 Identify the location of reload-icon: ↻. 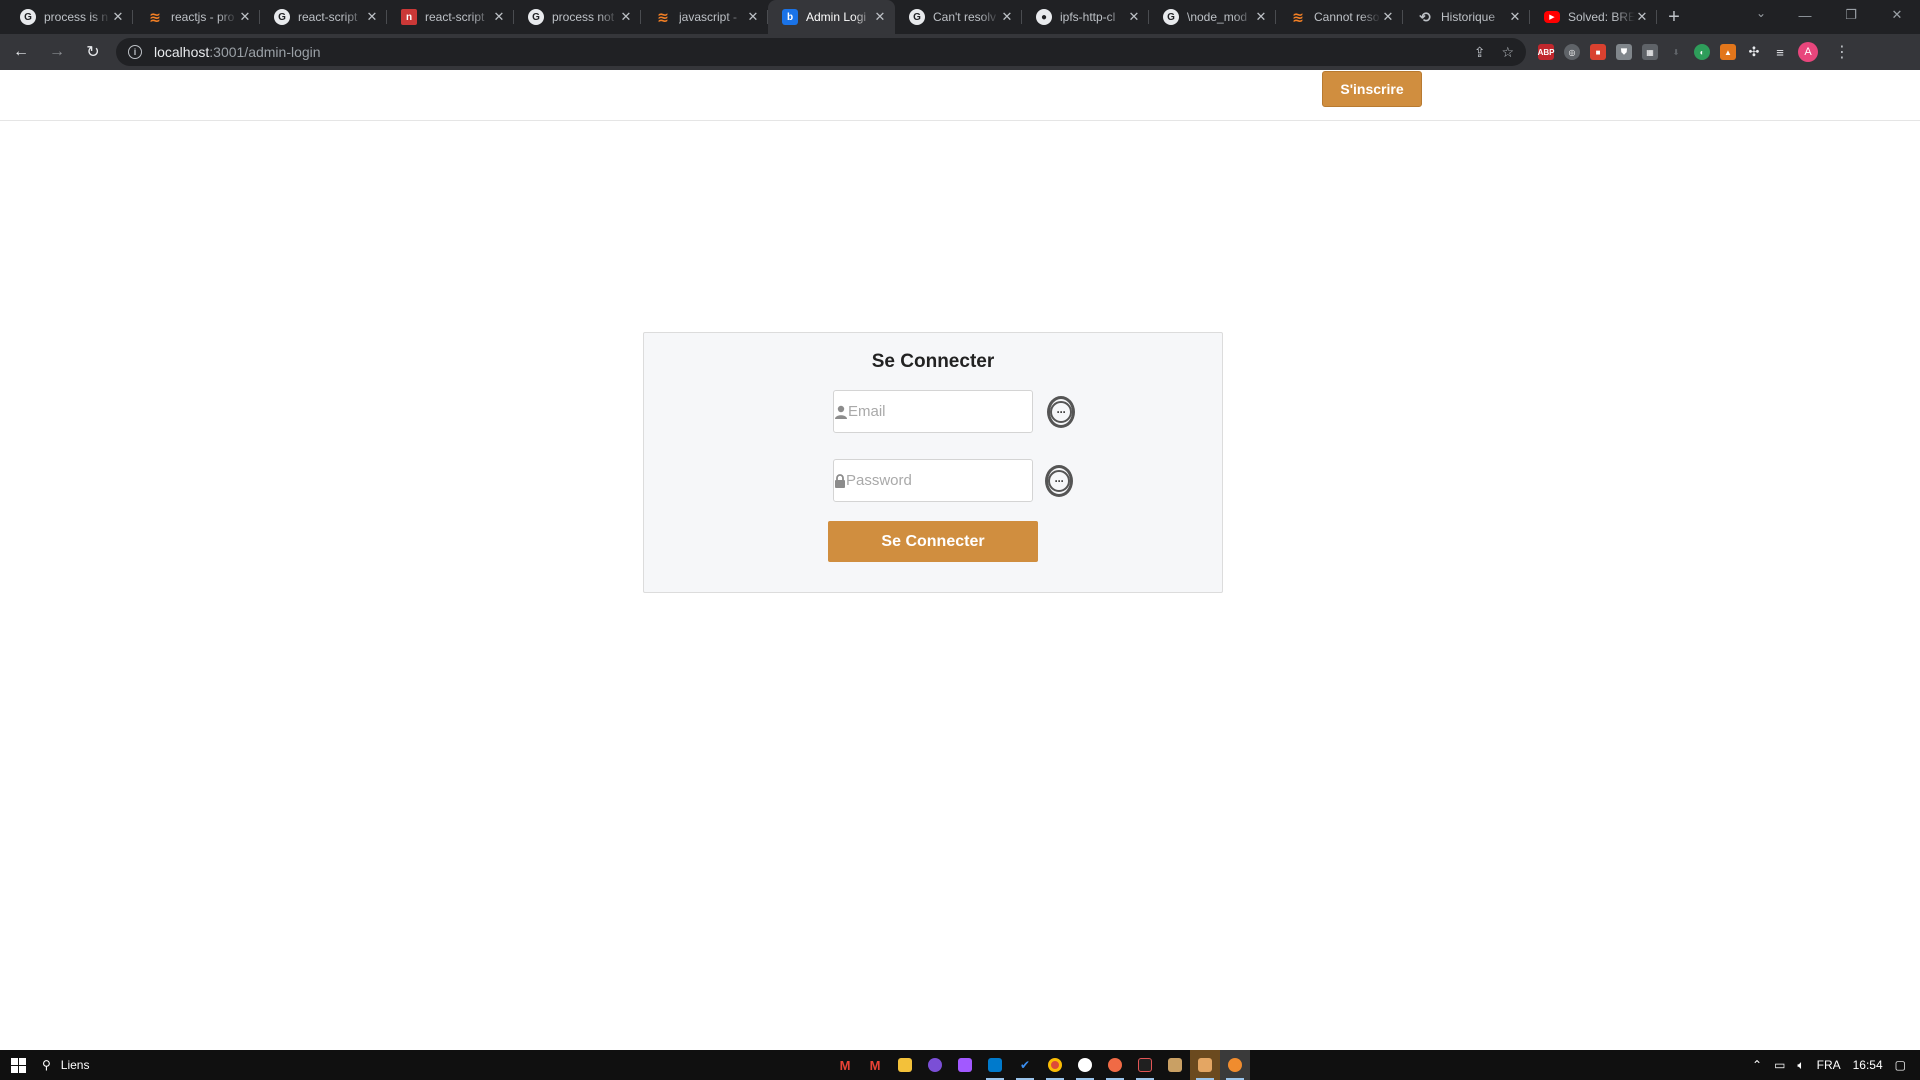
(93, 52).